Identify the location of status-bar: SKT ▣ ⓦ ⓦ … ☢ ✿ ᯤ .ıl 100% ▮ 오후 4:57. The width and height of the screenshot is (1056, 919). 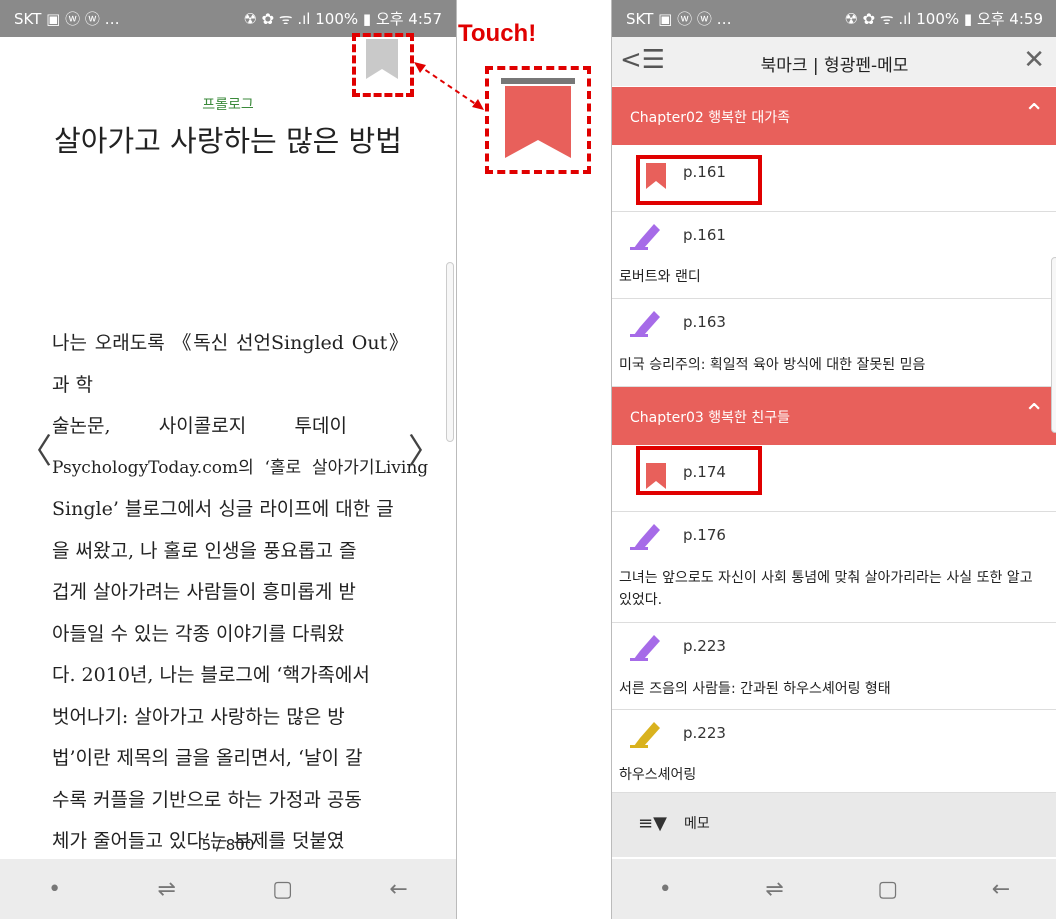
(228, 18).